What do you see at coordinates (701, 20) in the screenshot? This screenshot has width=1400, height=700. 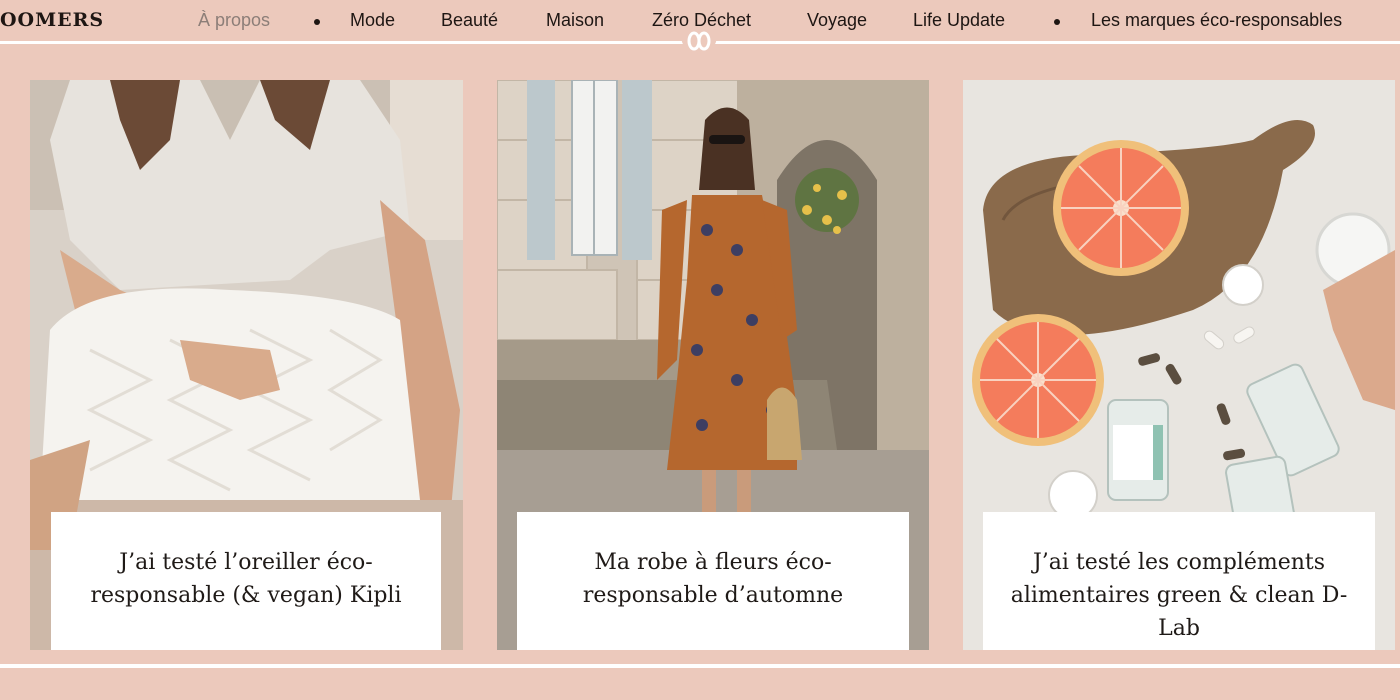 I see `nav-item-zero-dechet: Zéro Déchet` at bounding box center [701, 20].